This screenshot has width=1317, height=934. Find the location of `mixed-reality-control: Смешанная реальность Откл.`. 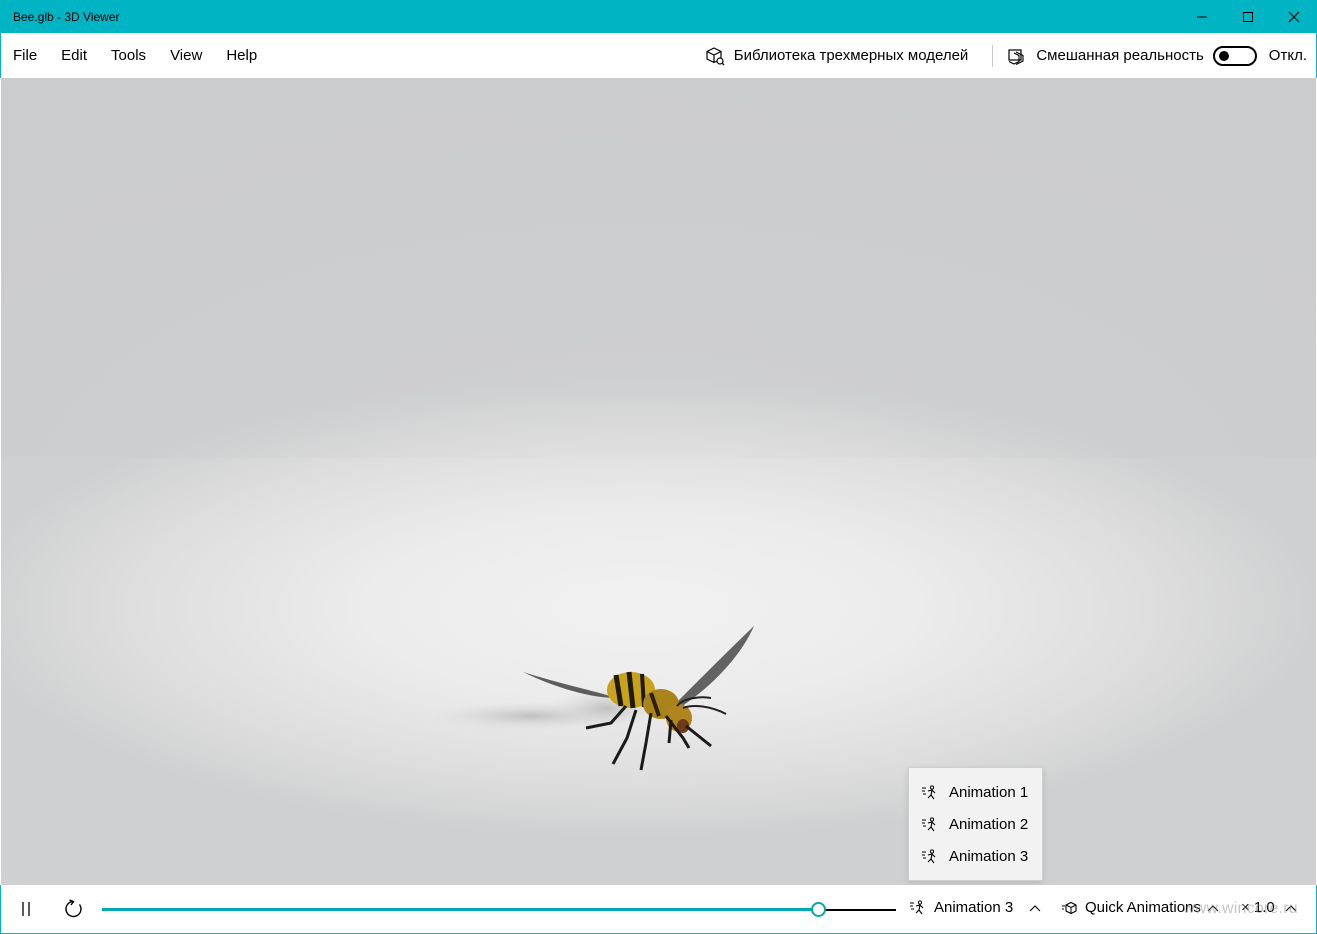

mixed-reality-control: Смешанная реальность Откл. is located at coordinates (1161, 55).